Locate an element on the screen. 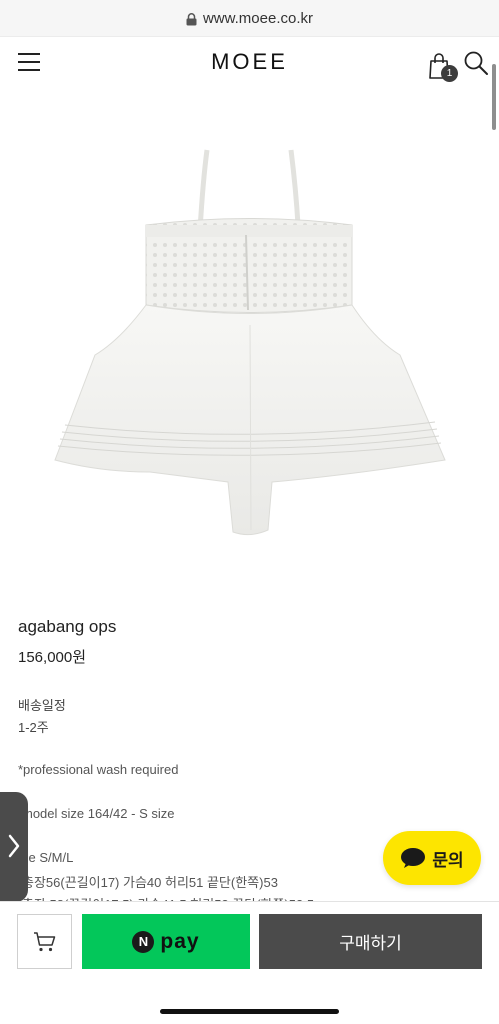 The width and height of the screenshot is (499, 1024). chat-inquiry-button: 문의 is located at coordinates (432, 858).